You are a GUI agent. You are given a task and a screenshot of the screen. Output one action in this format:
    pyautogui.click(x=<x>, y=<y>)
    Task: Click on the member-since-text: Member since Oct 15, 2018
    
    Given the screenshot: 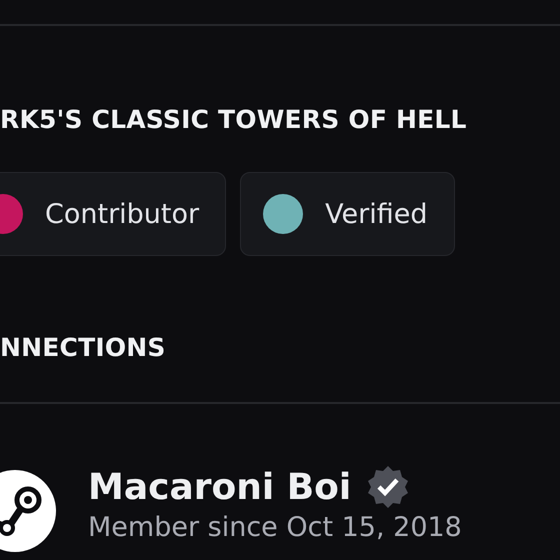 What is the action you would take?
    pyautogui.click(x=275, y=527)
    